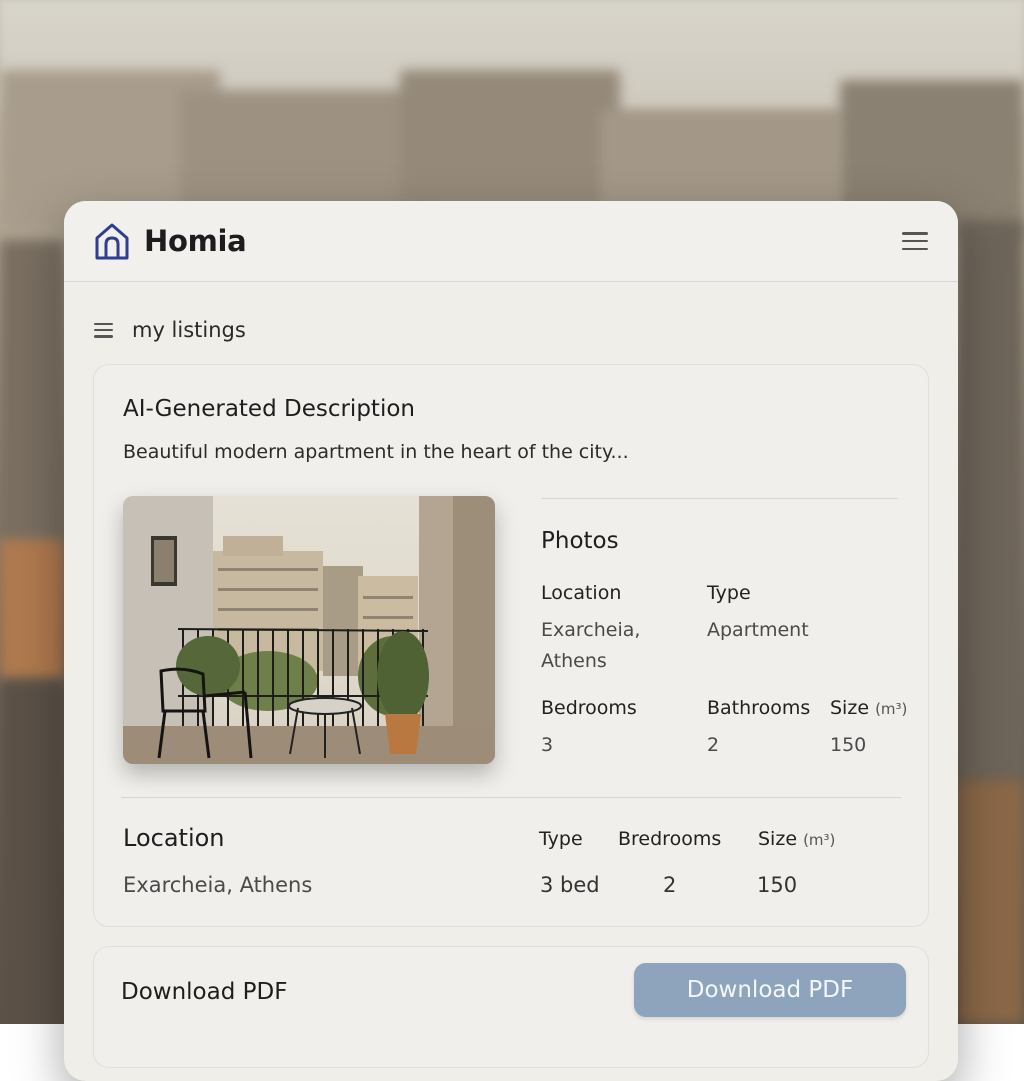  Describe the element at coordinates (778, 839) in the screenshot. I see `summary-size-label-text: Size` at that location.